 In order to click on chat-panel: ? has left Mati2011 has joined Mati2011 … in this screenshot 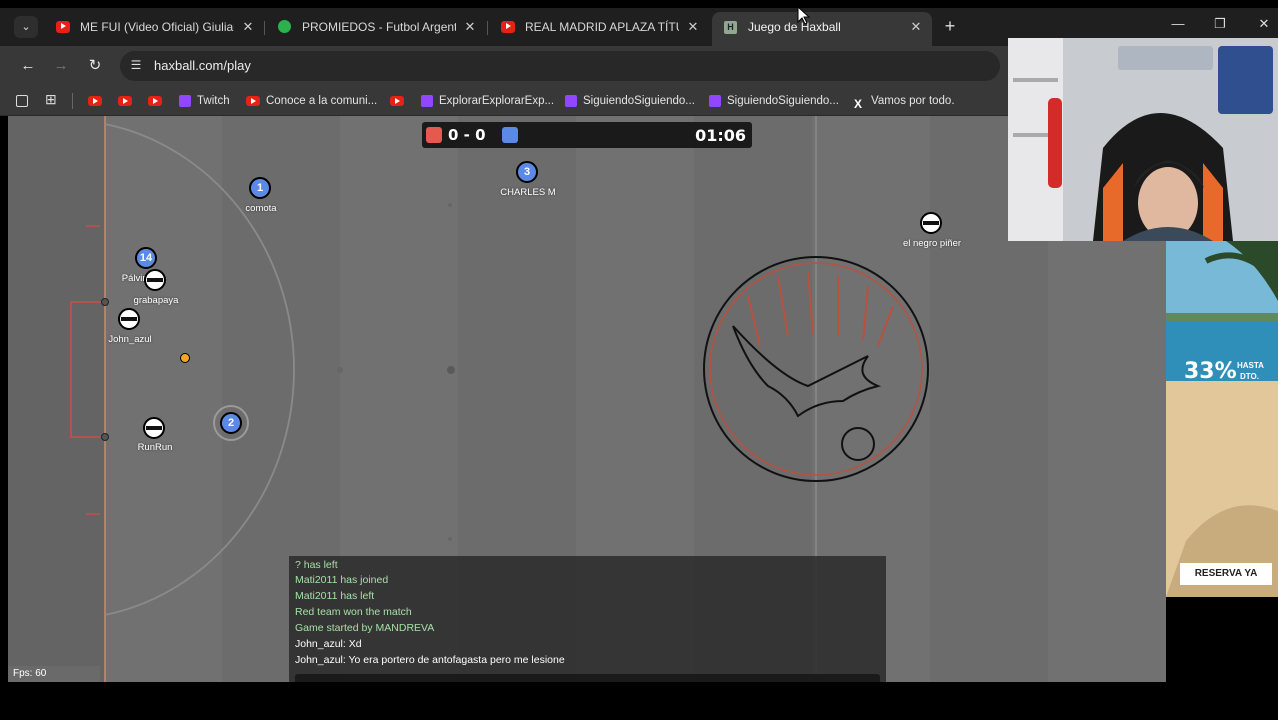, I will do `click(587, 619)`.